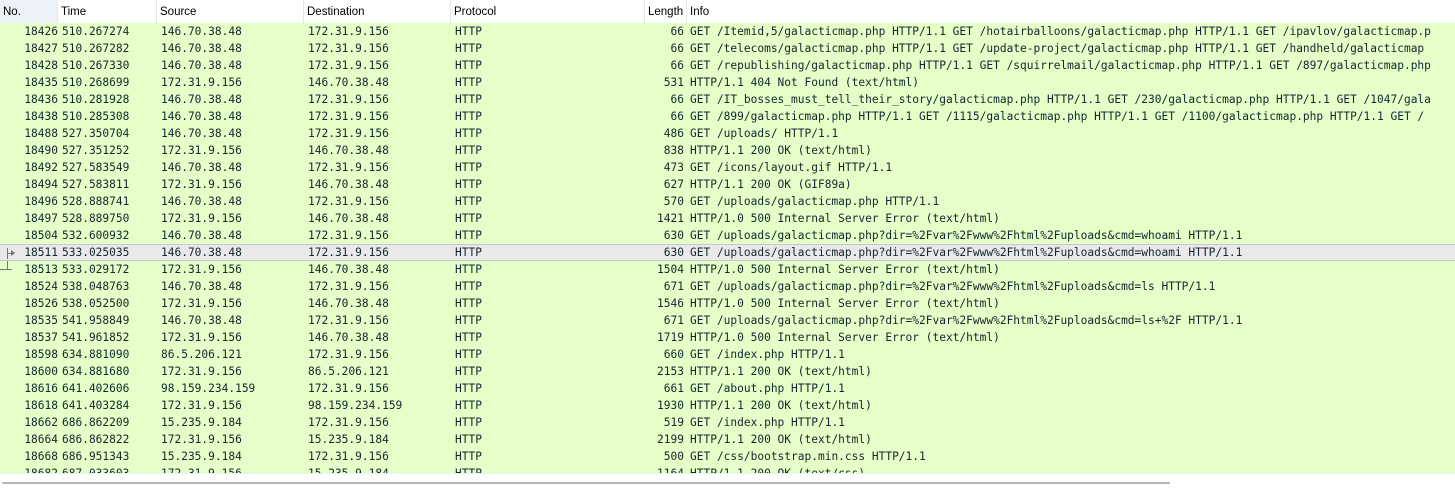 The image size is (1455, 490). Describe the element at coordinates (41, 184) in the screenshot. I see `packet-number: 18494` at that location.